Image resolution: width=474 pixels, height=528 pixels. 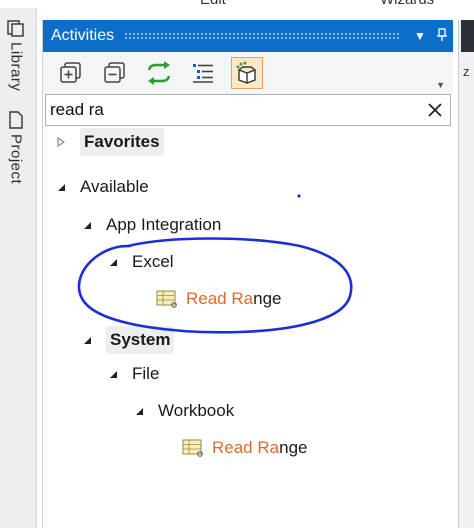 I want to click on list-view-icon, so click(x=203, y=73).